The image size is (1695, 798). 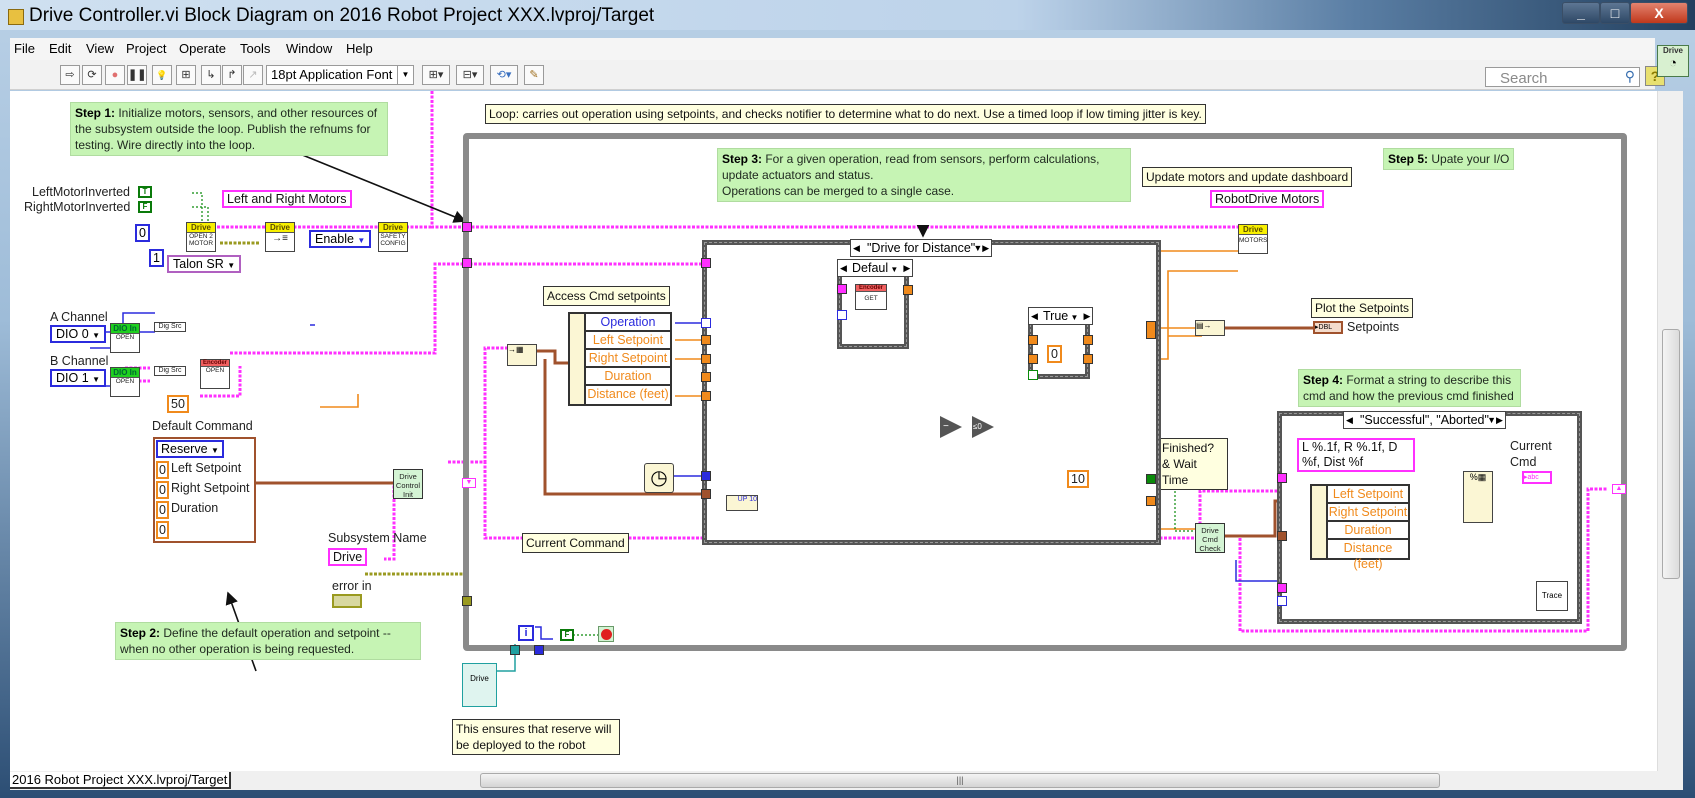 I want to click on drive-control-init-vi: Drive Control Init, so click(x=408, y=484).